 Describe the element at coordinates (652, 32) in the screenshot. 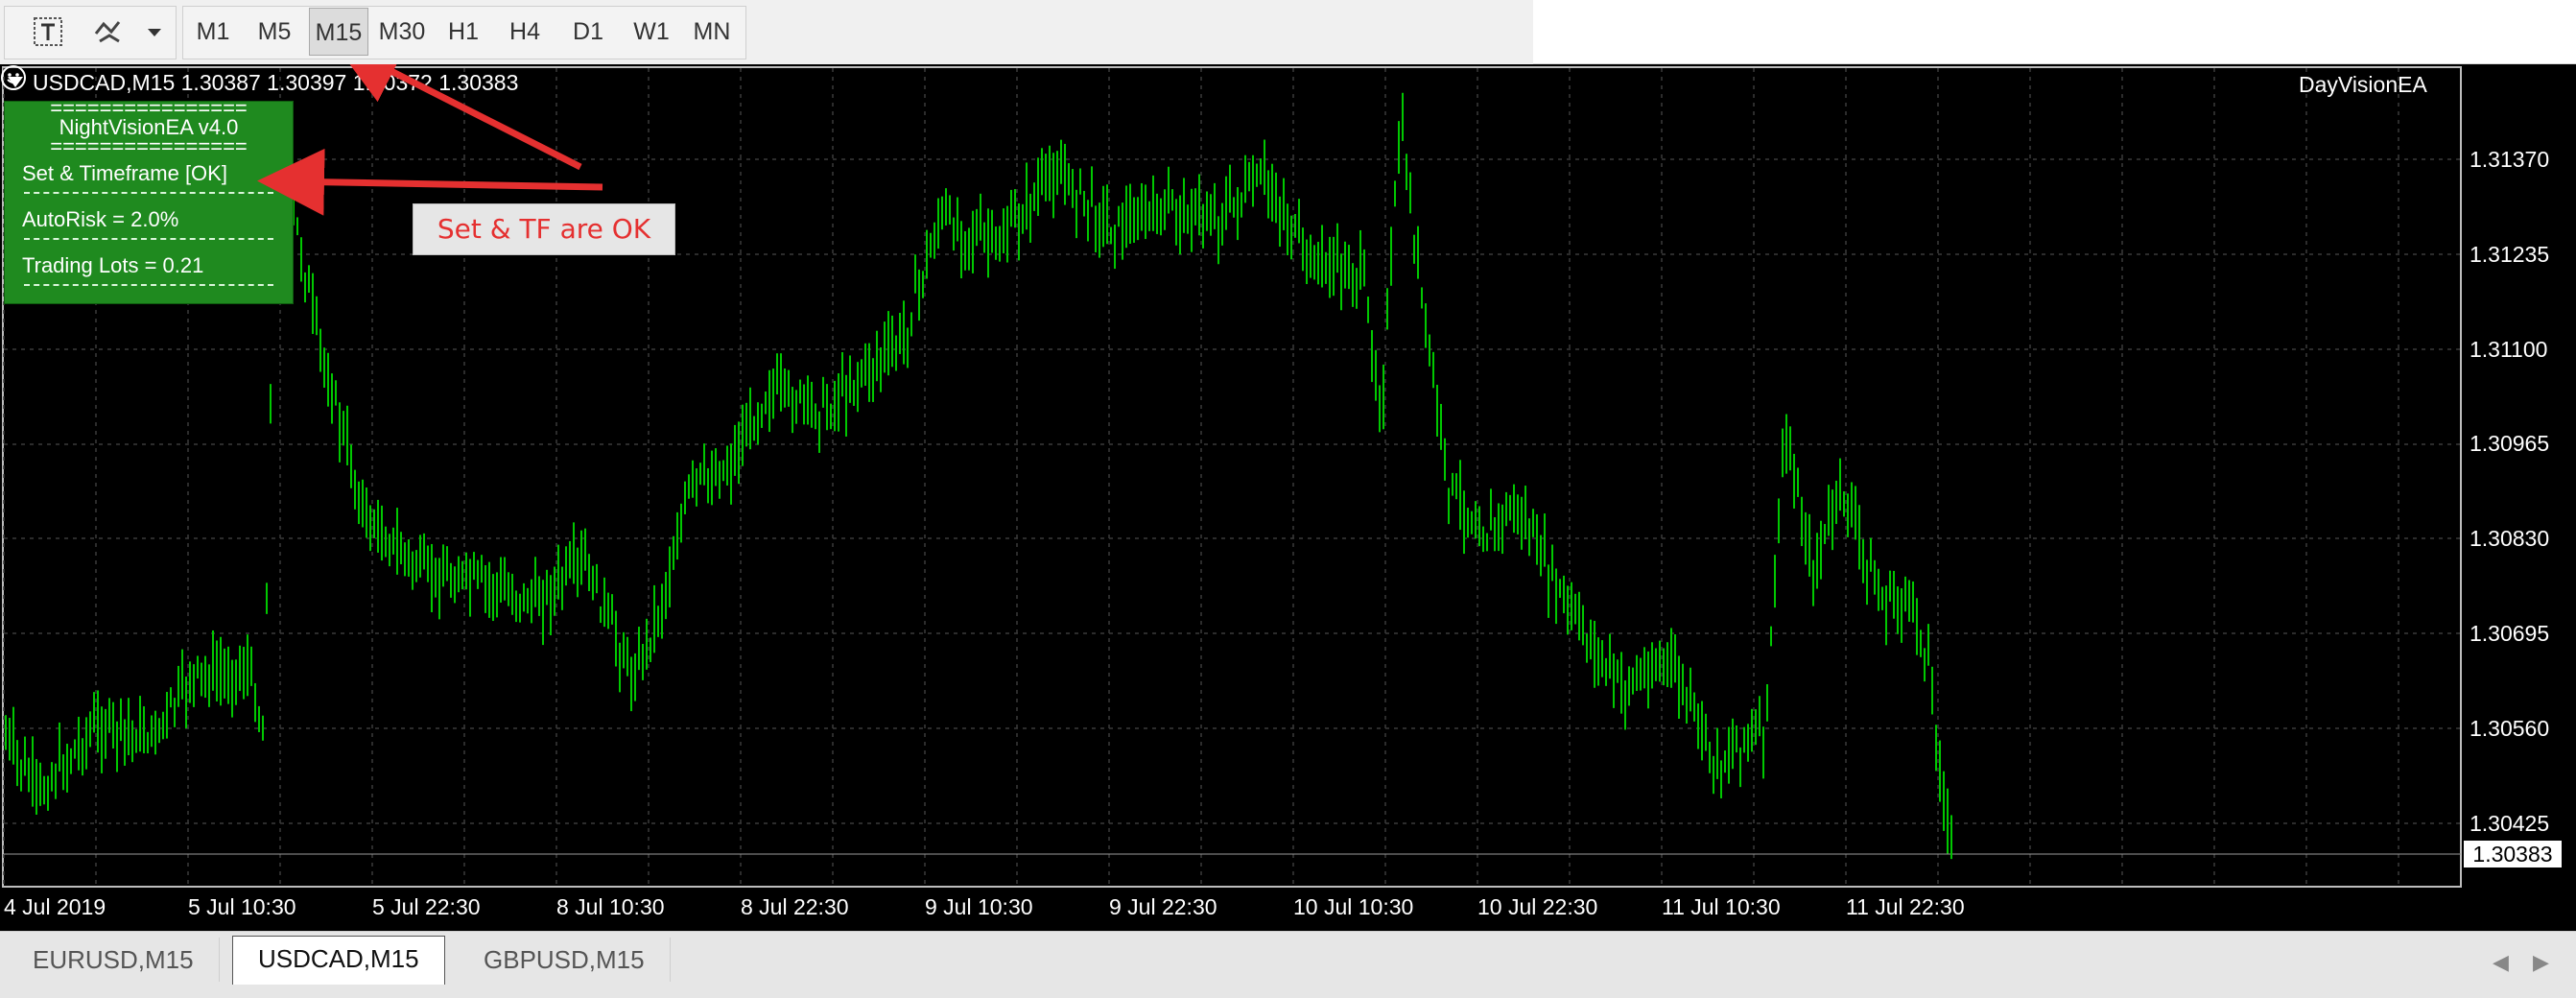

I see `tab-timeframe-w1: W1` at that location.